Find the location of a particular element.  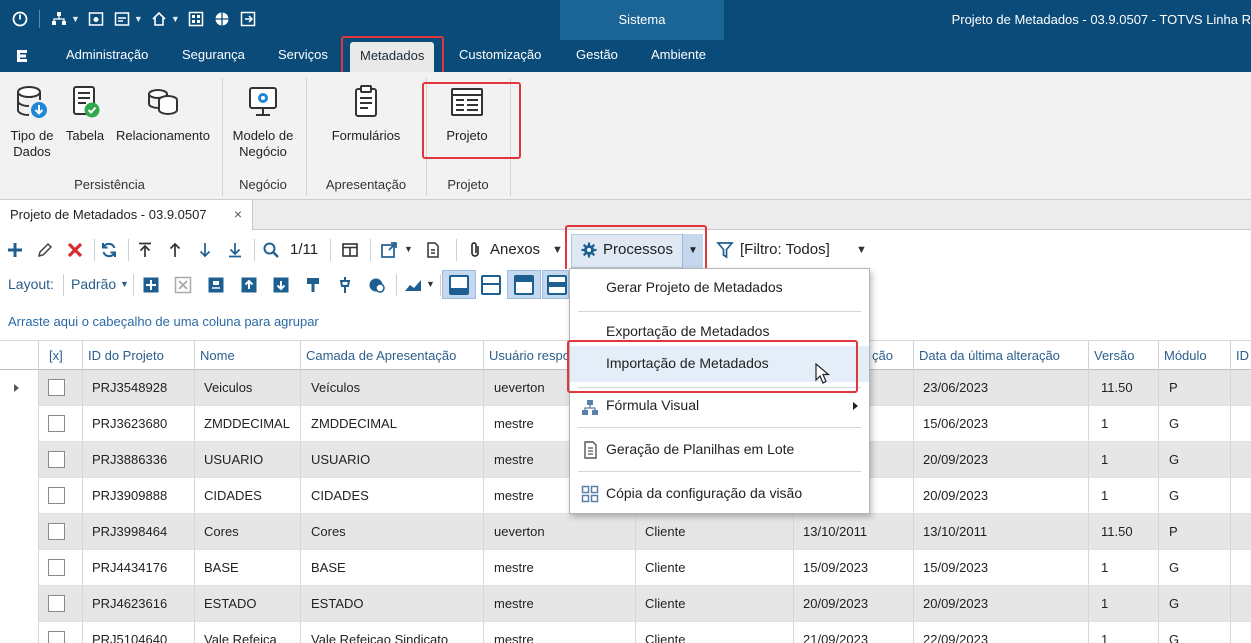

col-header-nome: Nome is located at coordinates (247, 355).